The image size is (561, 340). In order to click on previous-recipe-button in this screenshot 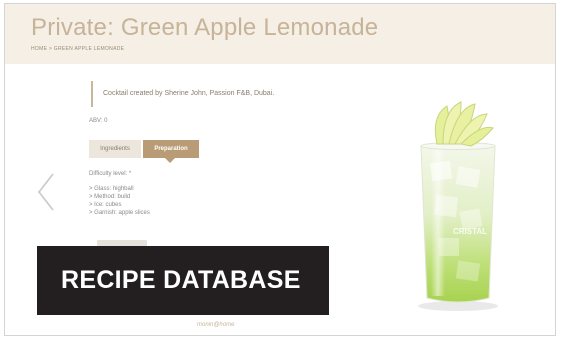, I will do `click(47, 192)`.